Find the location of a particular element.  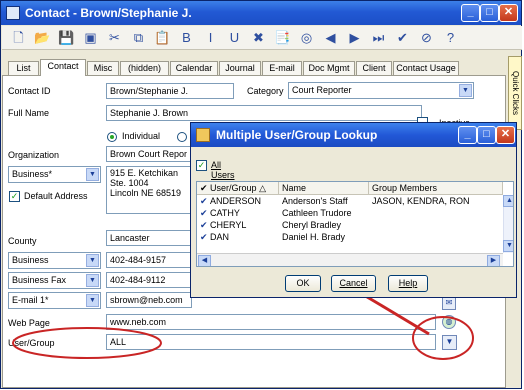

tab-journal: Journal is located at coordinates (240, 68).